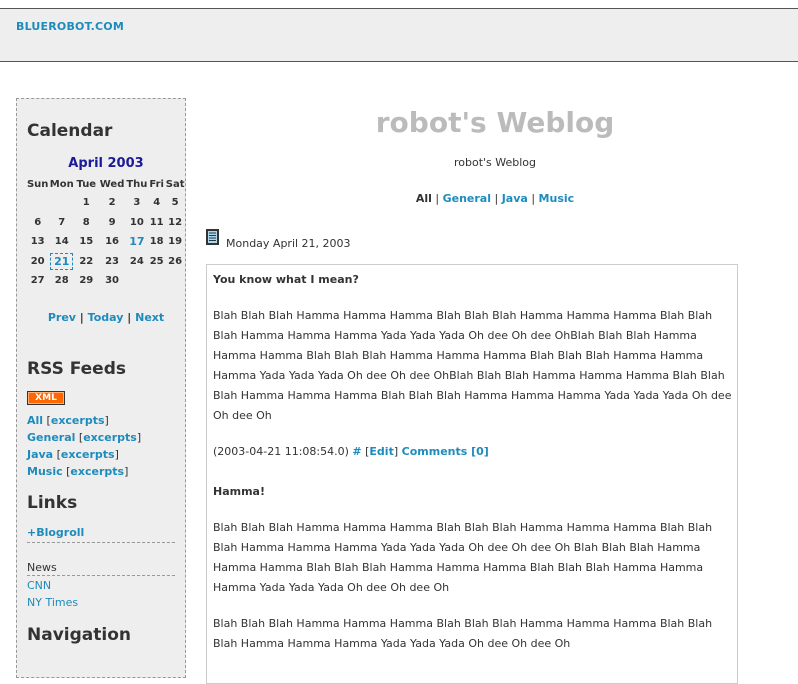 This screenshot has height=684, width=798. I want to click on feed-link-music: Music, so click(45, 471).